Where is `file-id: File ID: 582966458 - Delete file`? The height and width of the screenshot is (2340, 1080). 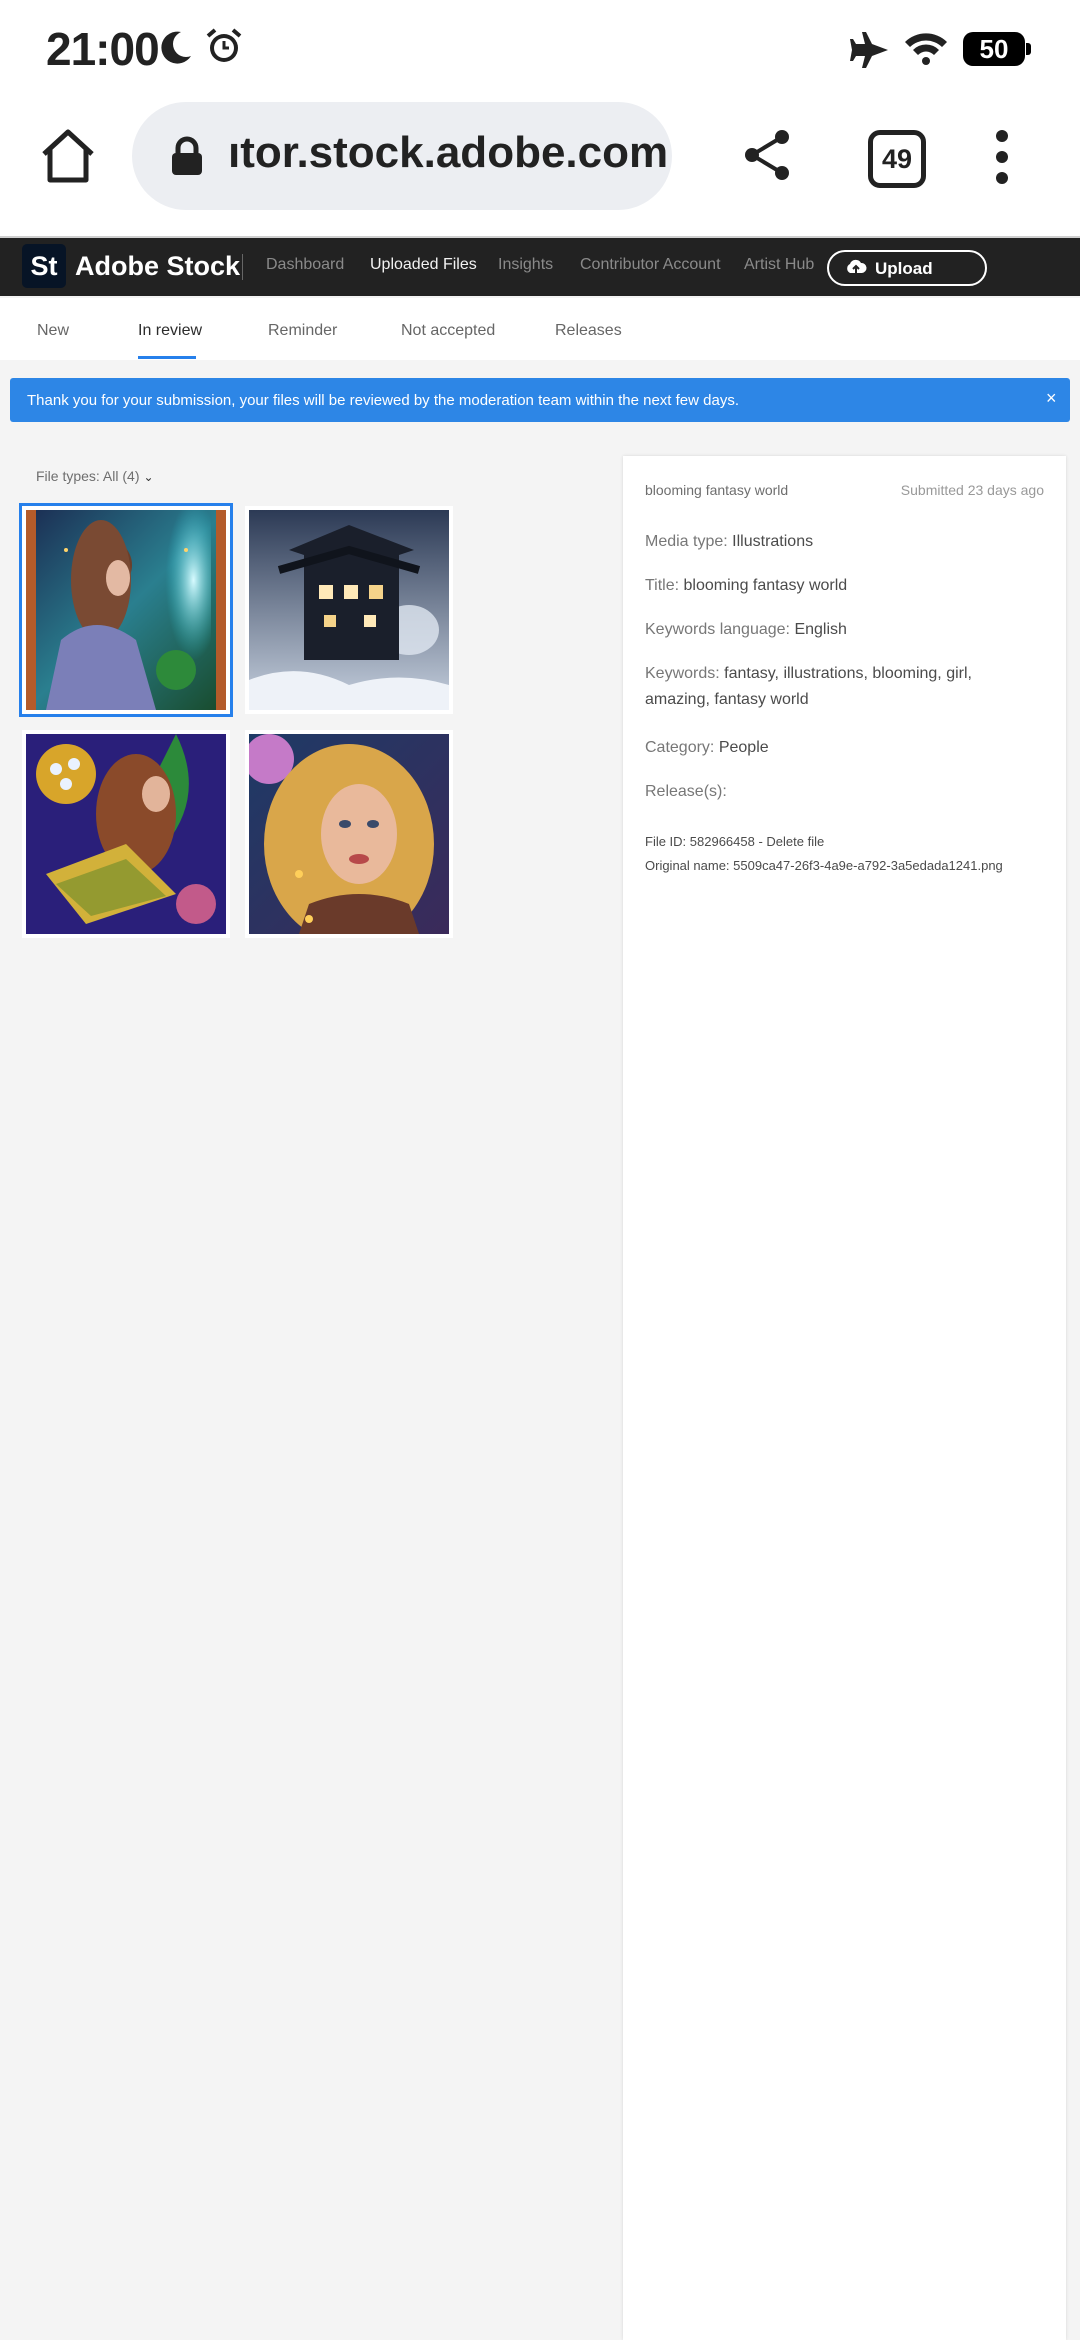
file-id: File ID: 582966458 - Delete file is located at coordinates (734, 841).